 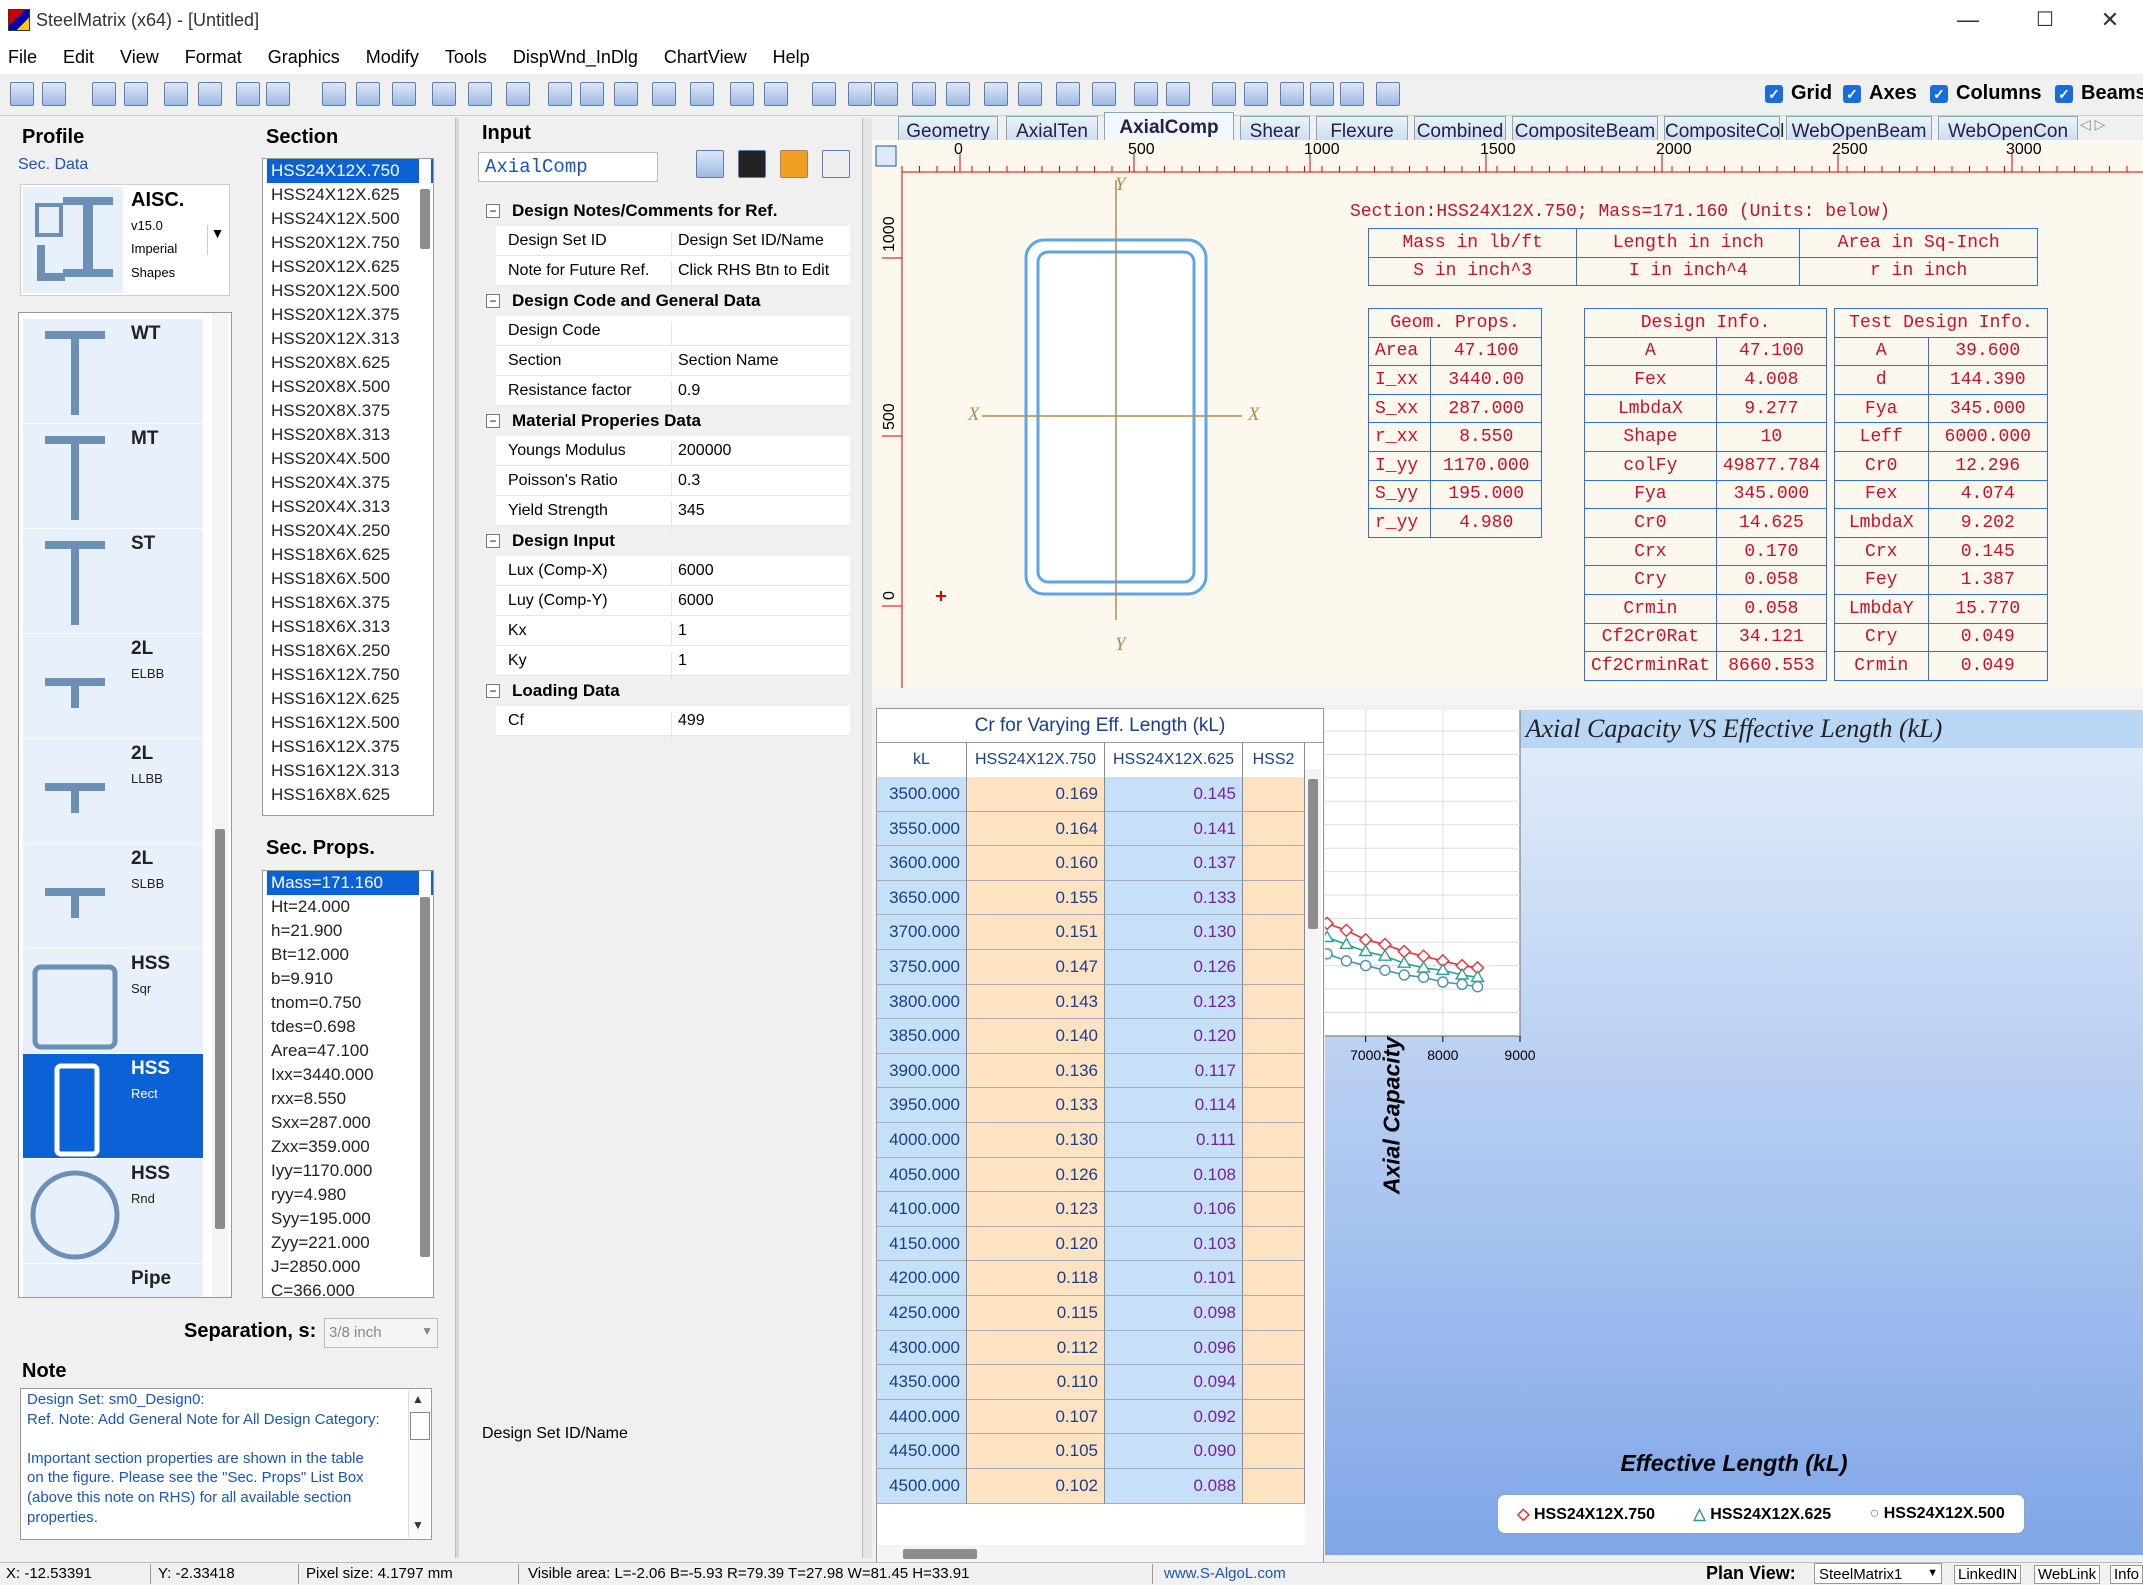 What do you see at coordinates (922, 794) in the screenshot?
I see `grid-cell: 3500.000` at bounding box center [922, 794].